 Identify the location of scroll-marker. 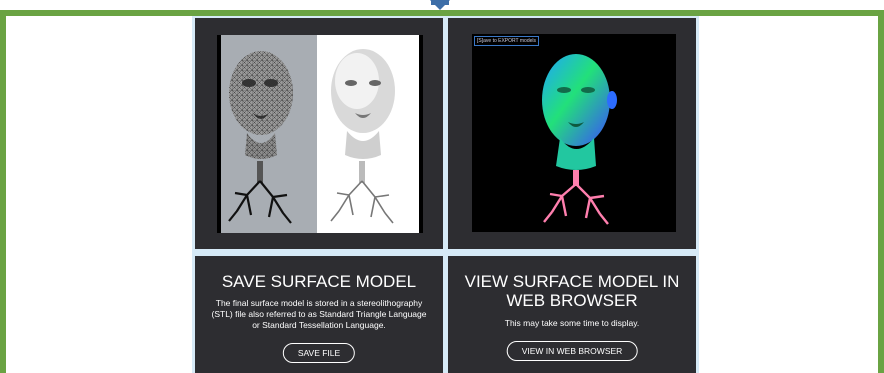
(440, 2).